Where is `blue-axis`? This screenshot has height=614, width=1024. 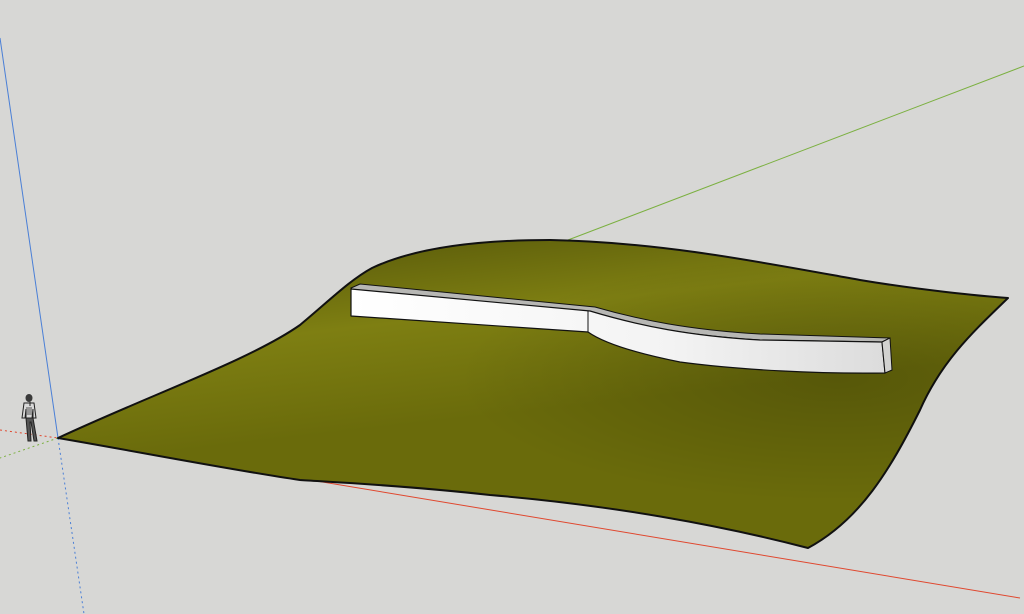
blue-axis is located at coordinates (29, 238).